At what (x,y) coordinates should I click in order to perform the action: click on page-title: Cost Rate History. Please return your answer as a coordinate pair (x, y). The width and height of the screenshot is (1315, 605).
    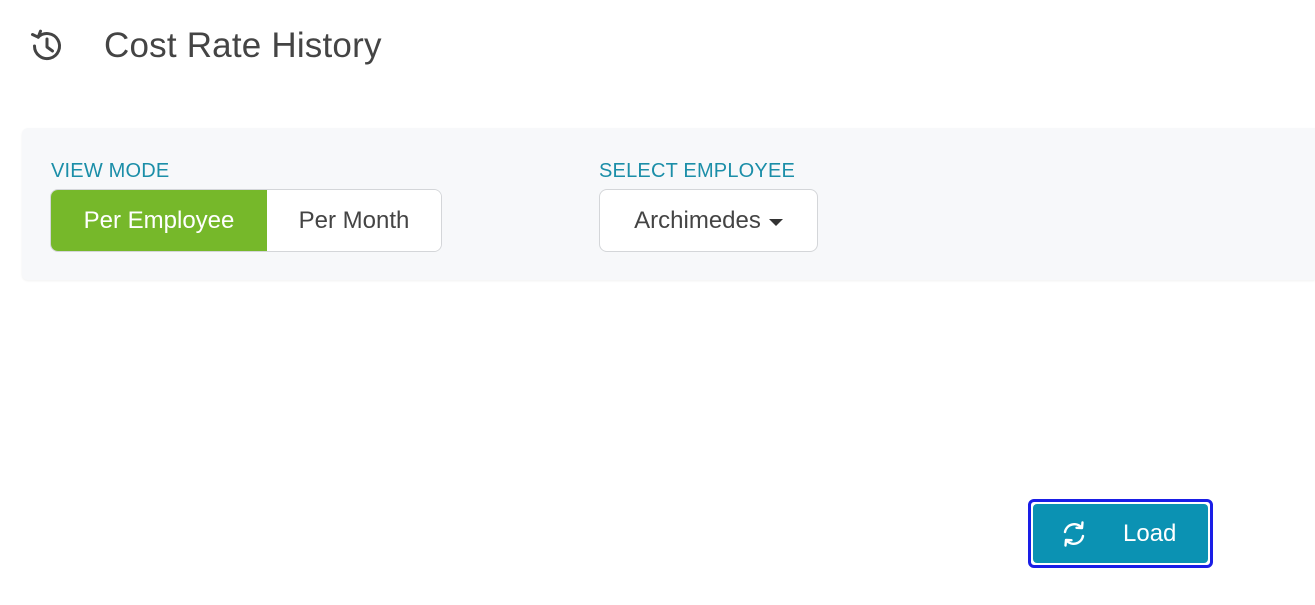
    Looking at the image, I should click on (243, 45).